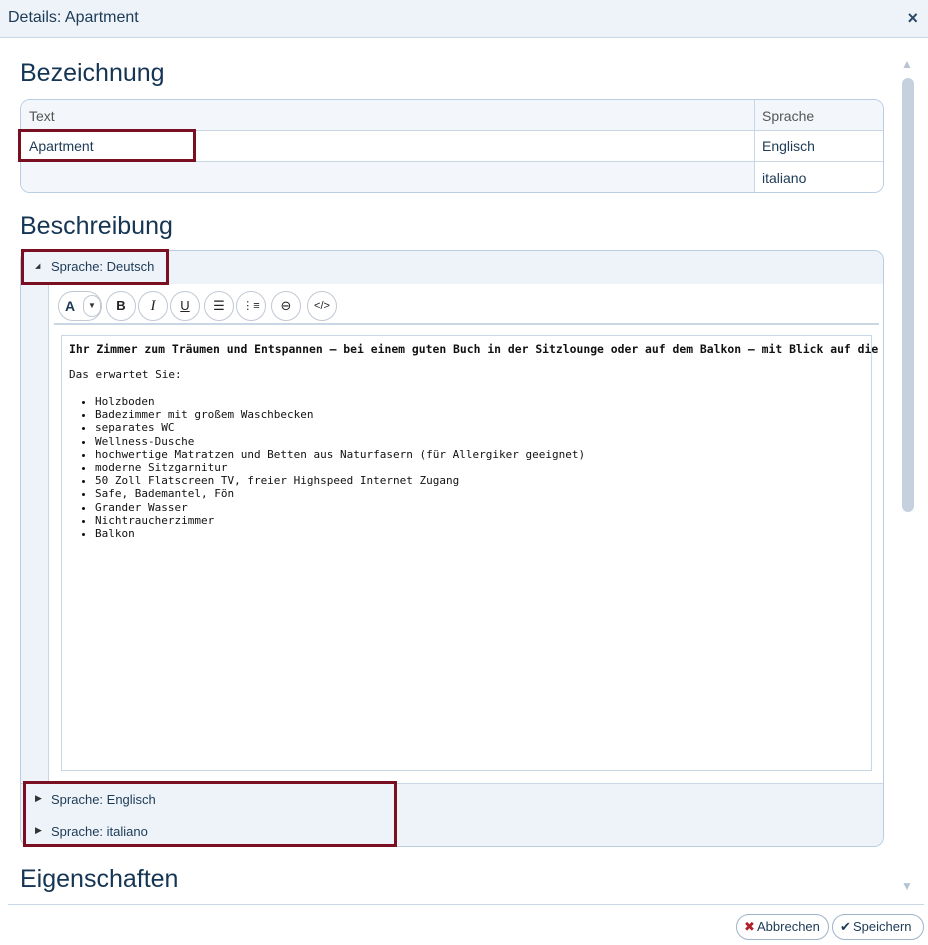  I want to click on accordion-label: Sprache: Deutsch, so click(103, 266).